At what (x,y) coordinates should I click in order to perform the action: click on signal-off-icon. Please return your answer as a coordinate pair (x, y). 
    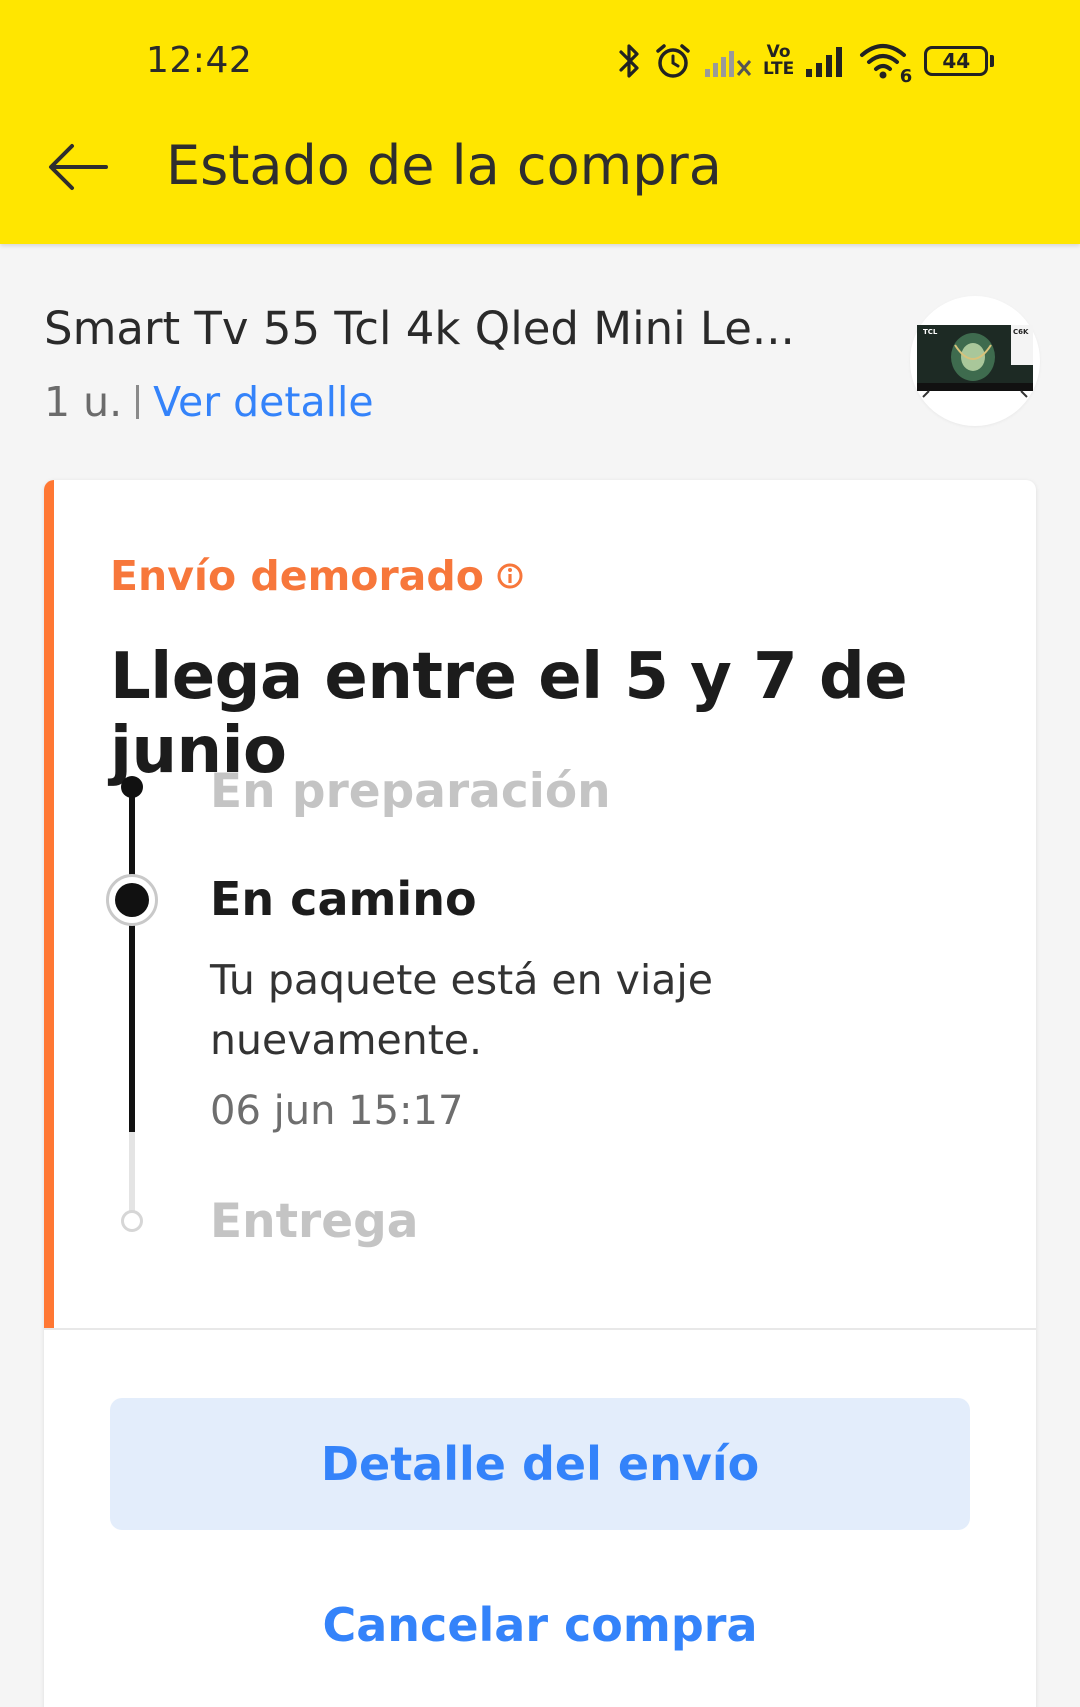
    Looking at the image, I should click on (728, 61).